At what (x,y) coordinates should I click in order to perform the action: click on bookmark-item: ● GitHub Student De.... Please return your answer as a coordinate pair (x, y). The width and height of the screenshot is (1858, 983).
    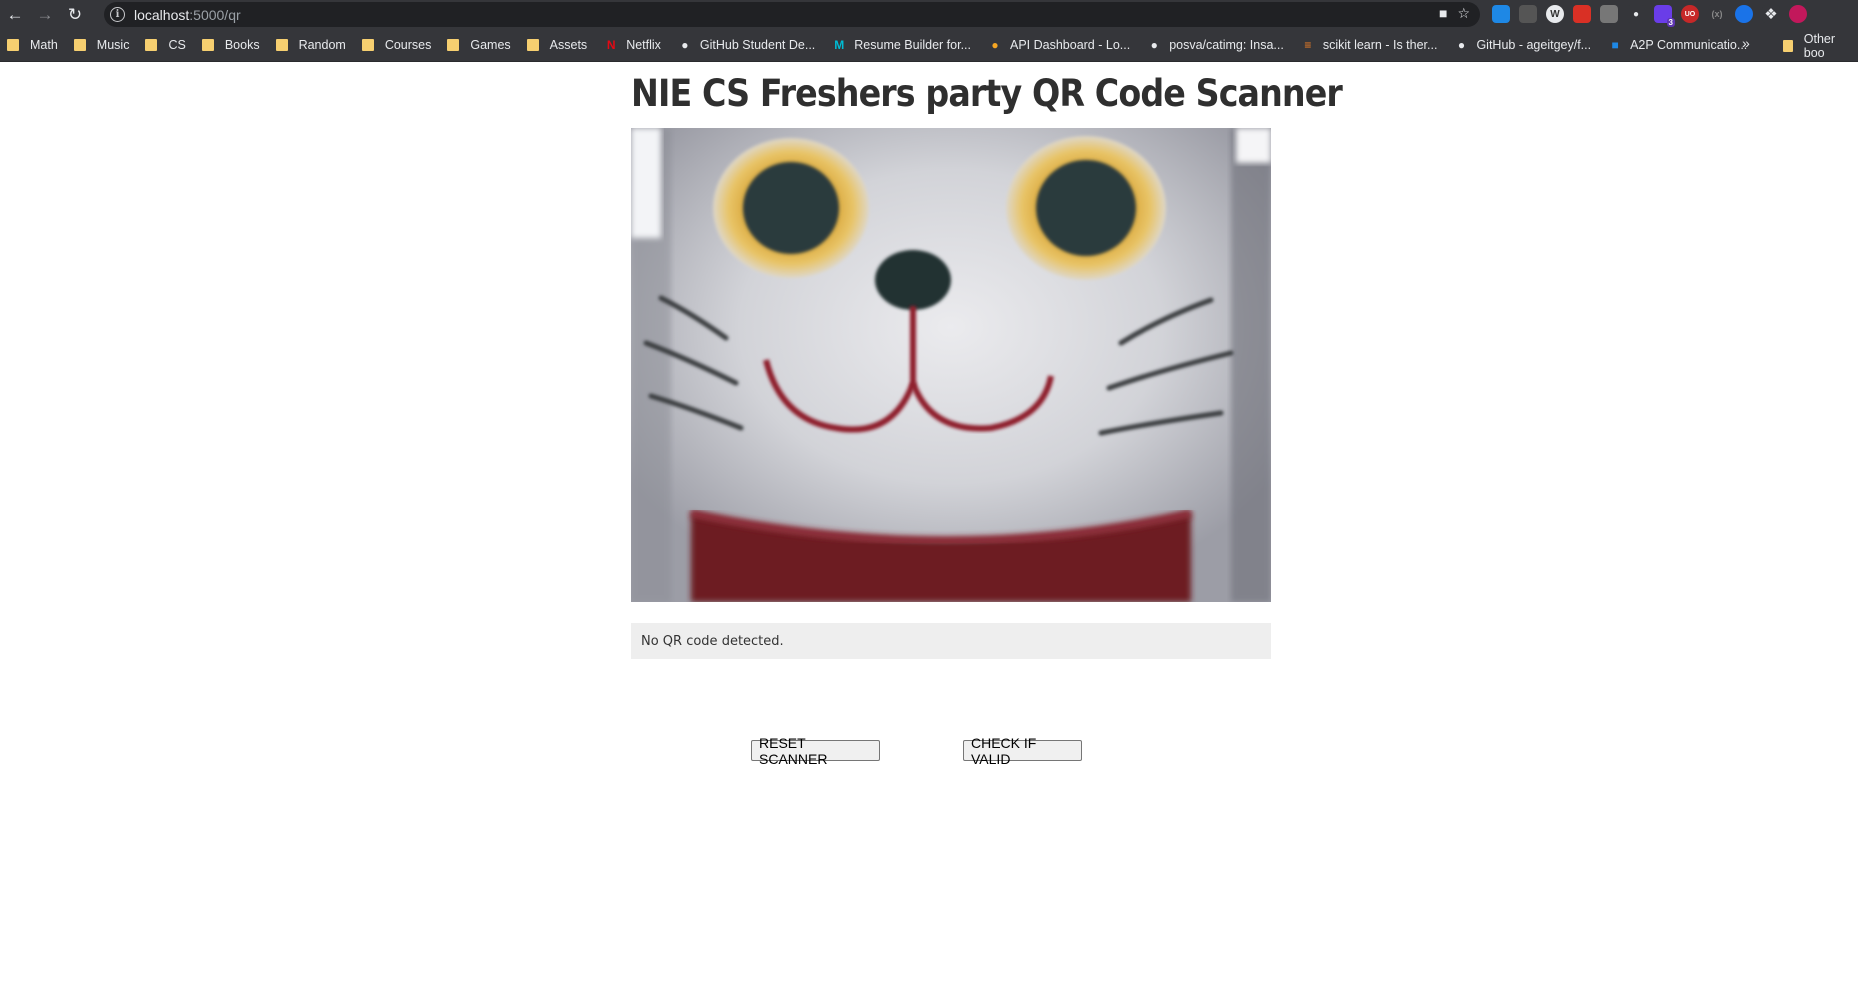
    Looking at the image, I should click on (747, 45).